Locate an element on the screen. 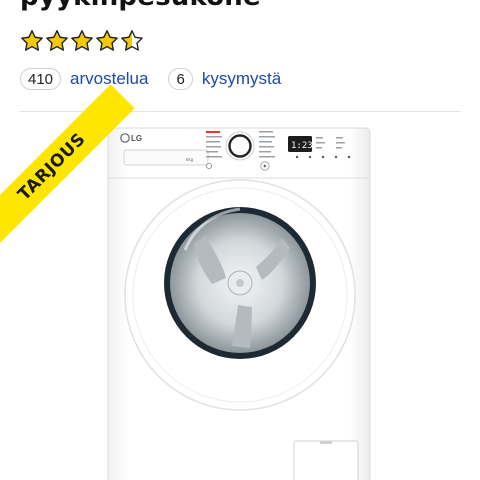 Image resolution: width=480 pixels, height=480 pixels. product-title: pyykinpesukone is located at coordinates (140, 6).